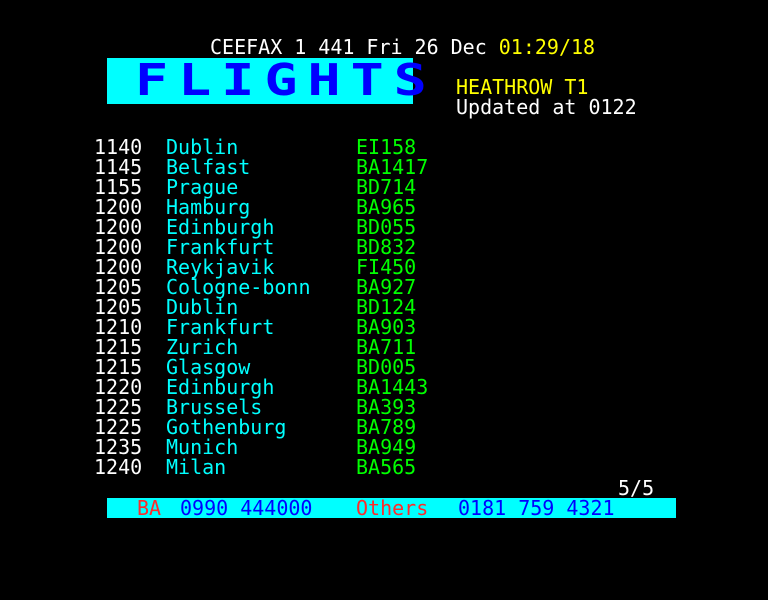  Describe the element at coordinates (208, 207) in the screenshot. I see `destination: Hamburg` at that location.